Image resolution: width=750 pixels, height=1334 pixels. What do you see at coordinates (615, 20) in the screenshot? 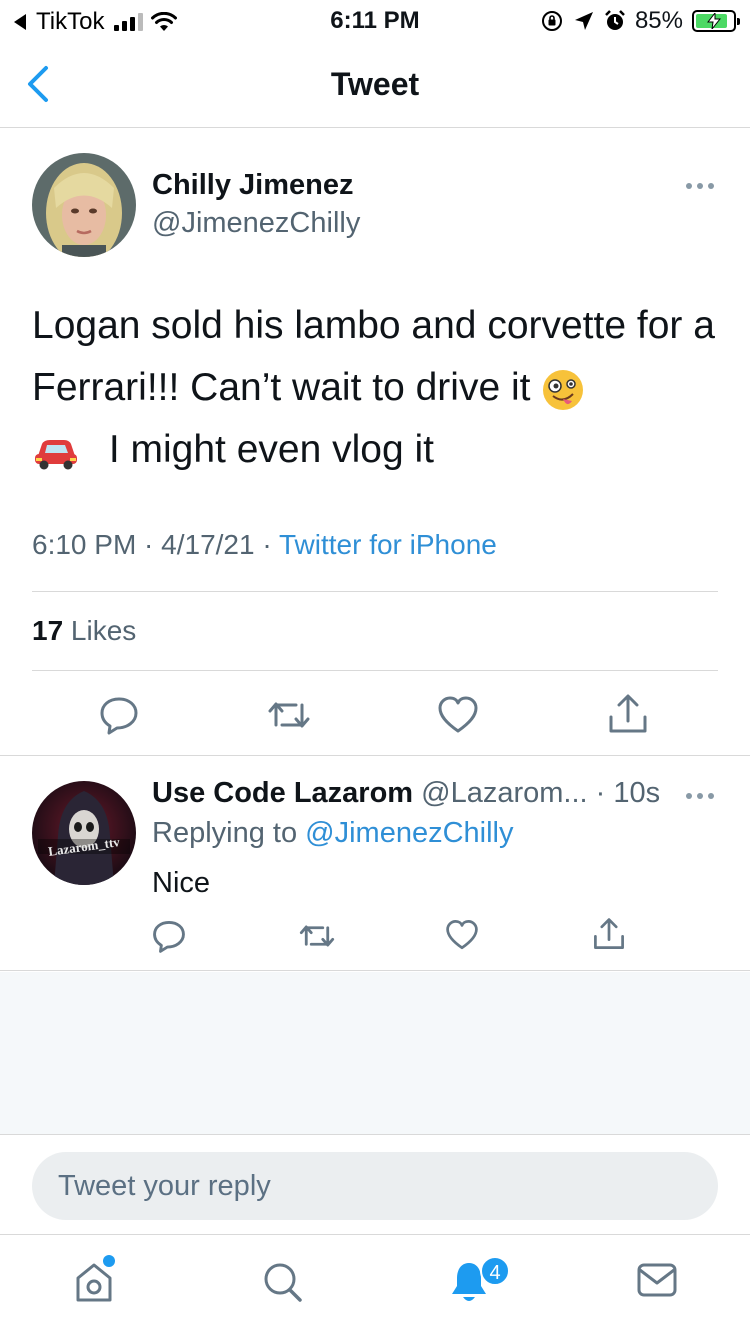
I see `alarm-icon` at bounding box center [615, 20].